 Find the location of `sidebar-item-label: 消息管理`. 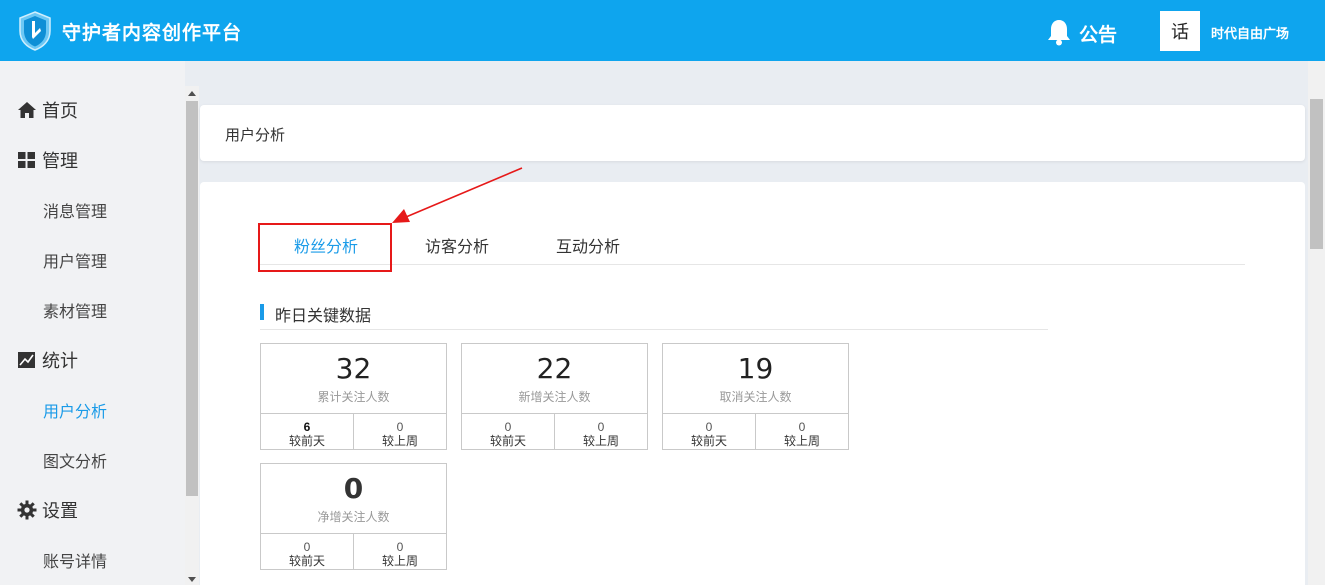

sidebar-item-label: 消息管理 is located at coordinates (75, 212).